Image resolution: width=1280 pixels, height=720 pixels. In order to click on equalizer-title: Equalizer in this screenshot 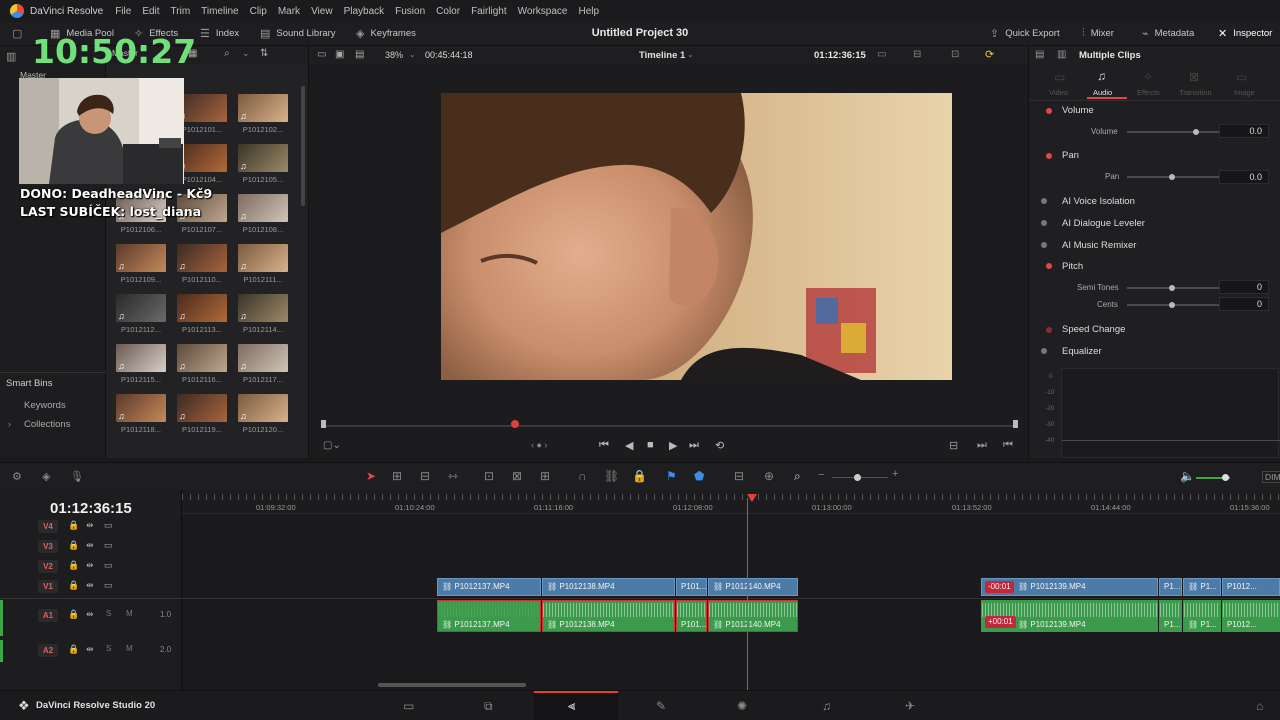, I will do `click(1082, 351)`.